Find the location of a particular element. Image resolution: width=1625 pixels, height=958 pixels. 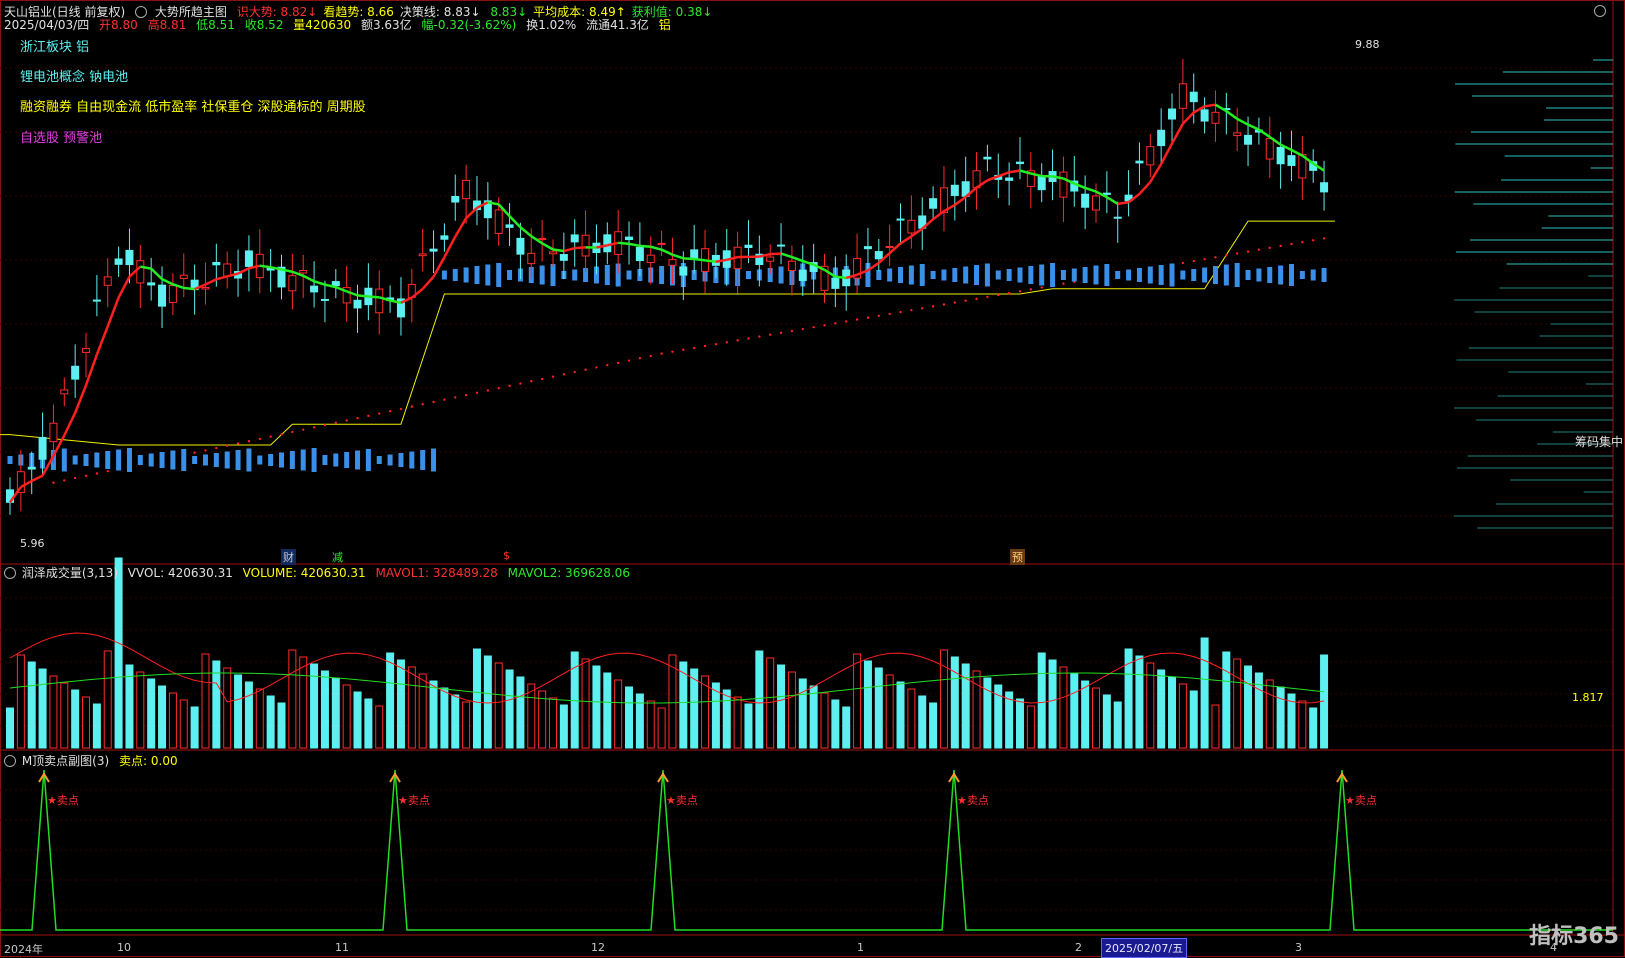

signal-title: M顶卖点副图(3) is located at coordinates (65, 761).